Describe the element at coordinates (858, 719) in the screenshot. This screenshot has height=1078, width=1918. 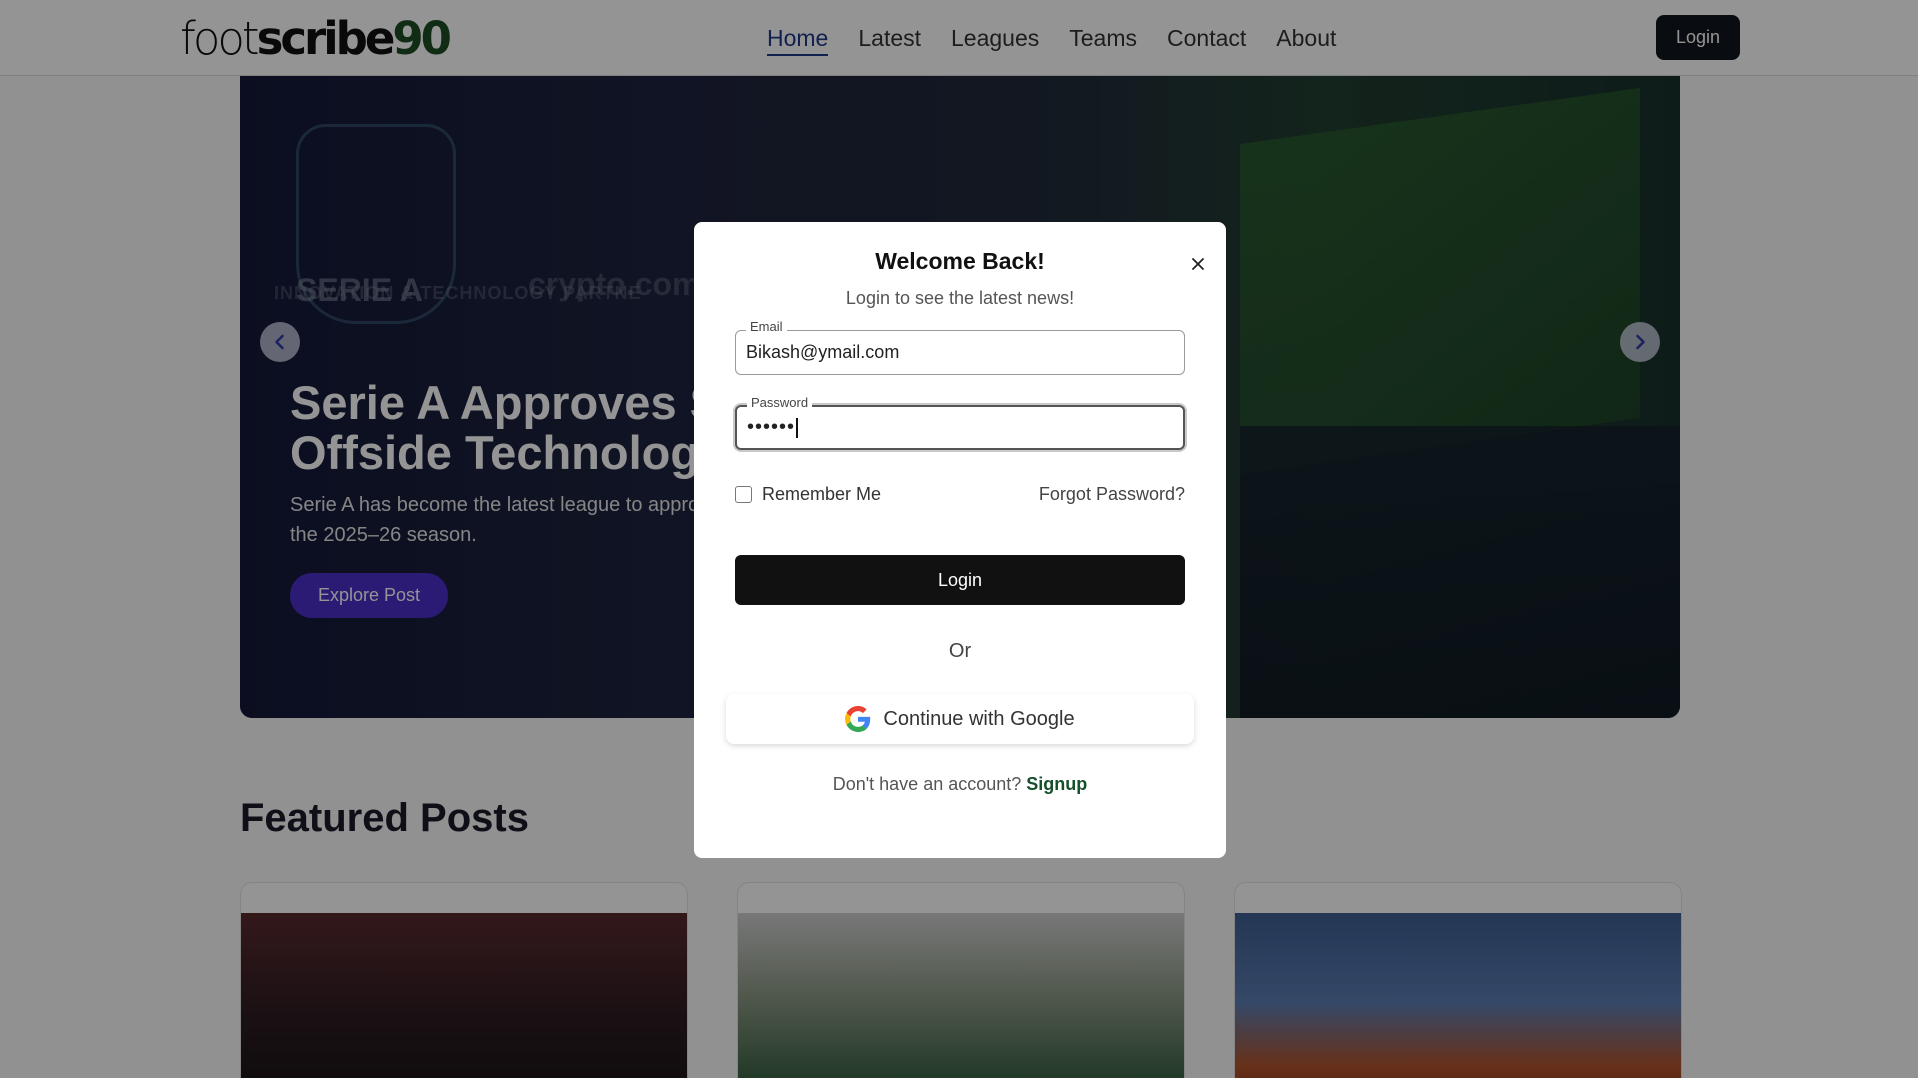
I see `google-icon` at that location.